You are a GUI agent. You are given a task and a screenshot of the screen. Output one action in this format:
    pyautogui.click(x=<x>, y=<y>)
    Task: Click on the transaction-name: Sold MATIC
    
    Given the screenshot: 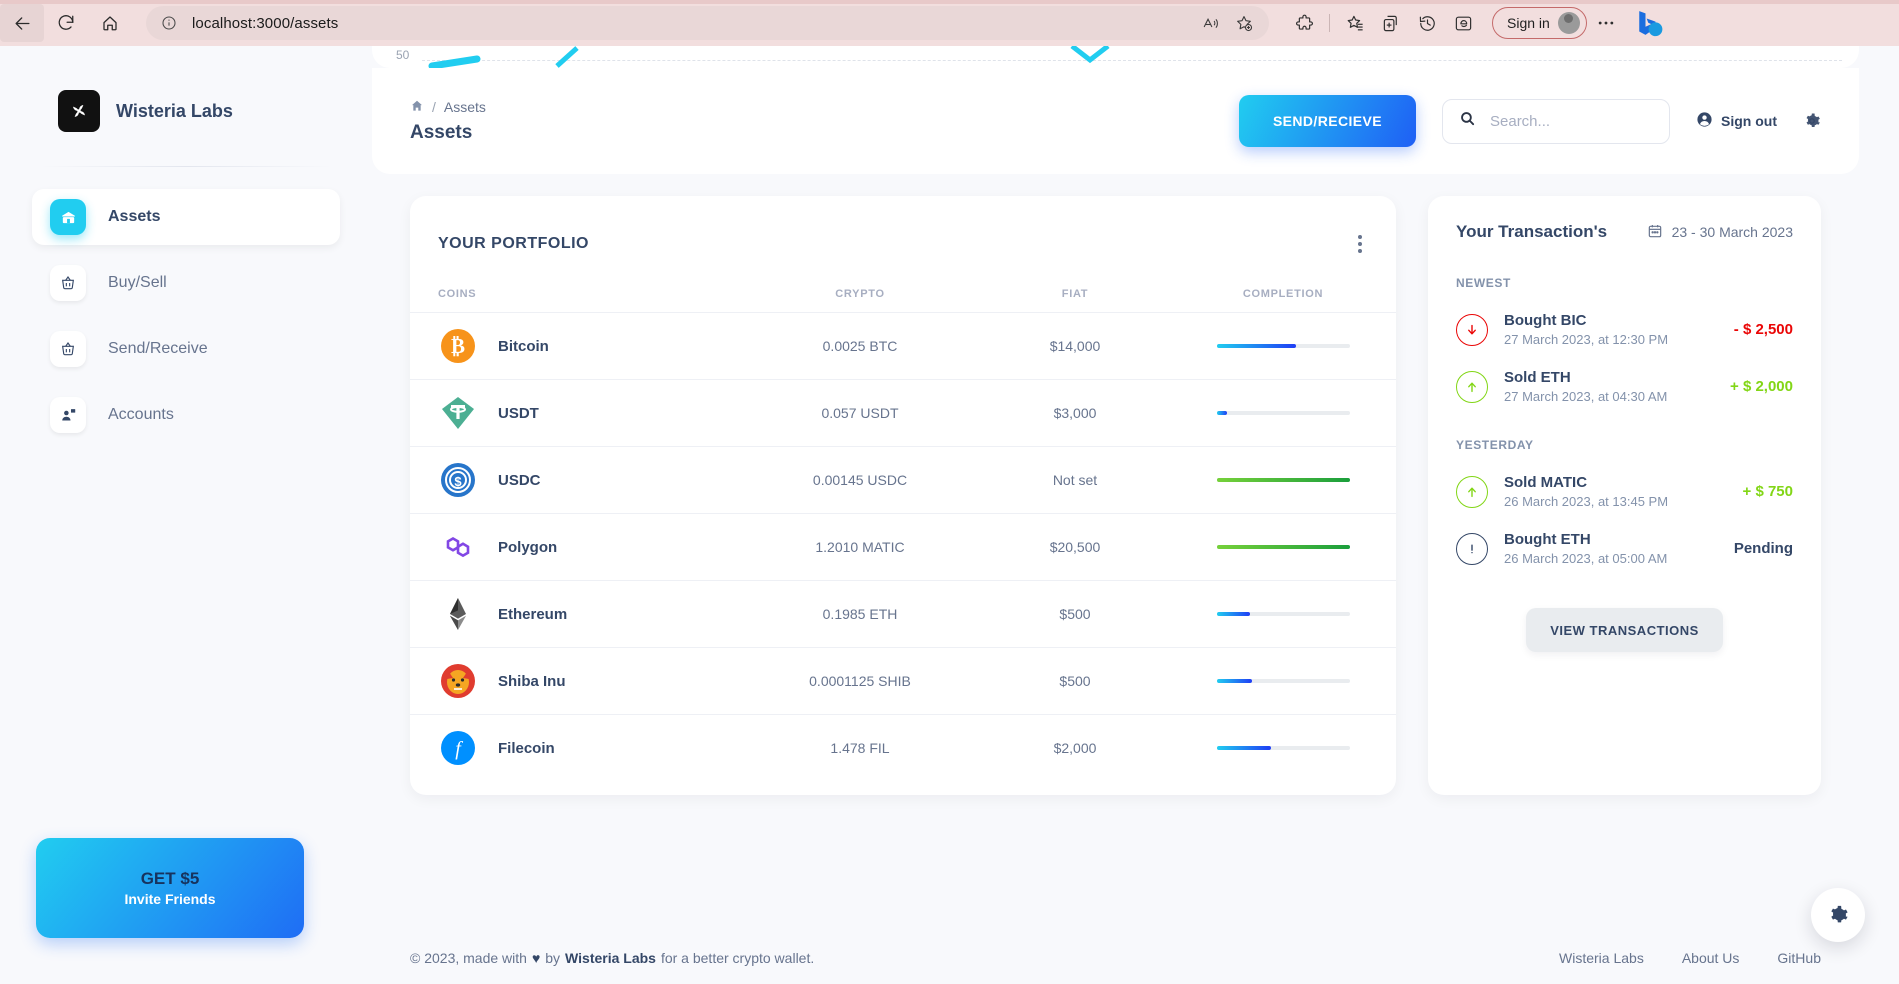 What is the action you would take?
    pyautogui.click(x=1546, y=482)
    